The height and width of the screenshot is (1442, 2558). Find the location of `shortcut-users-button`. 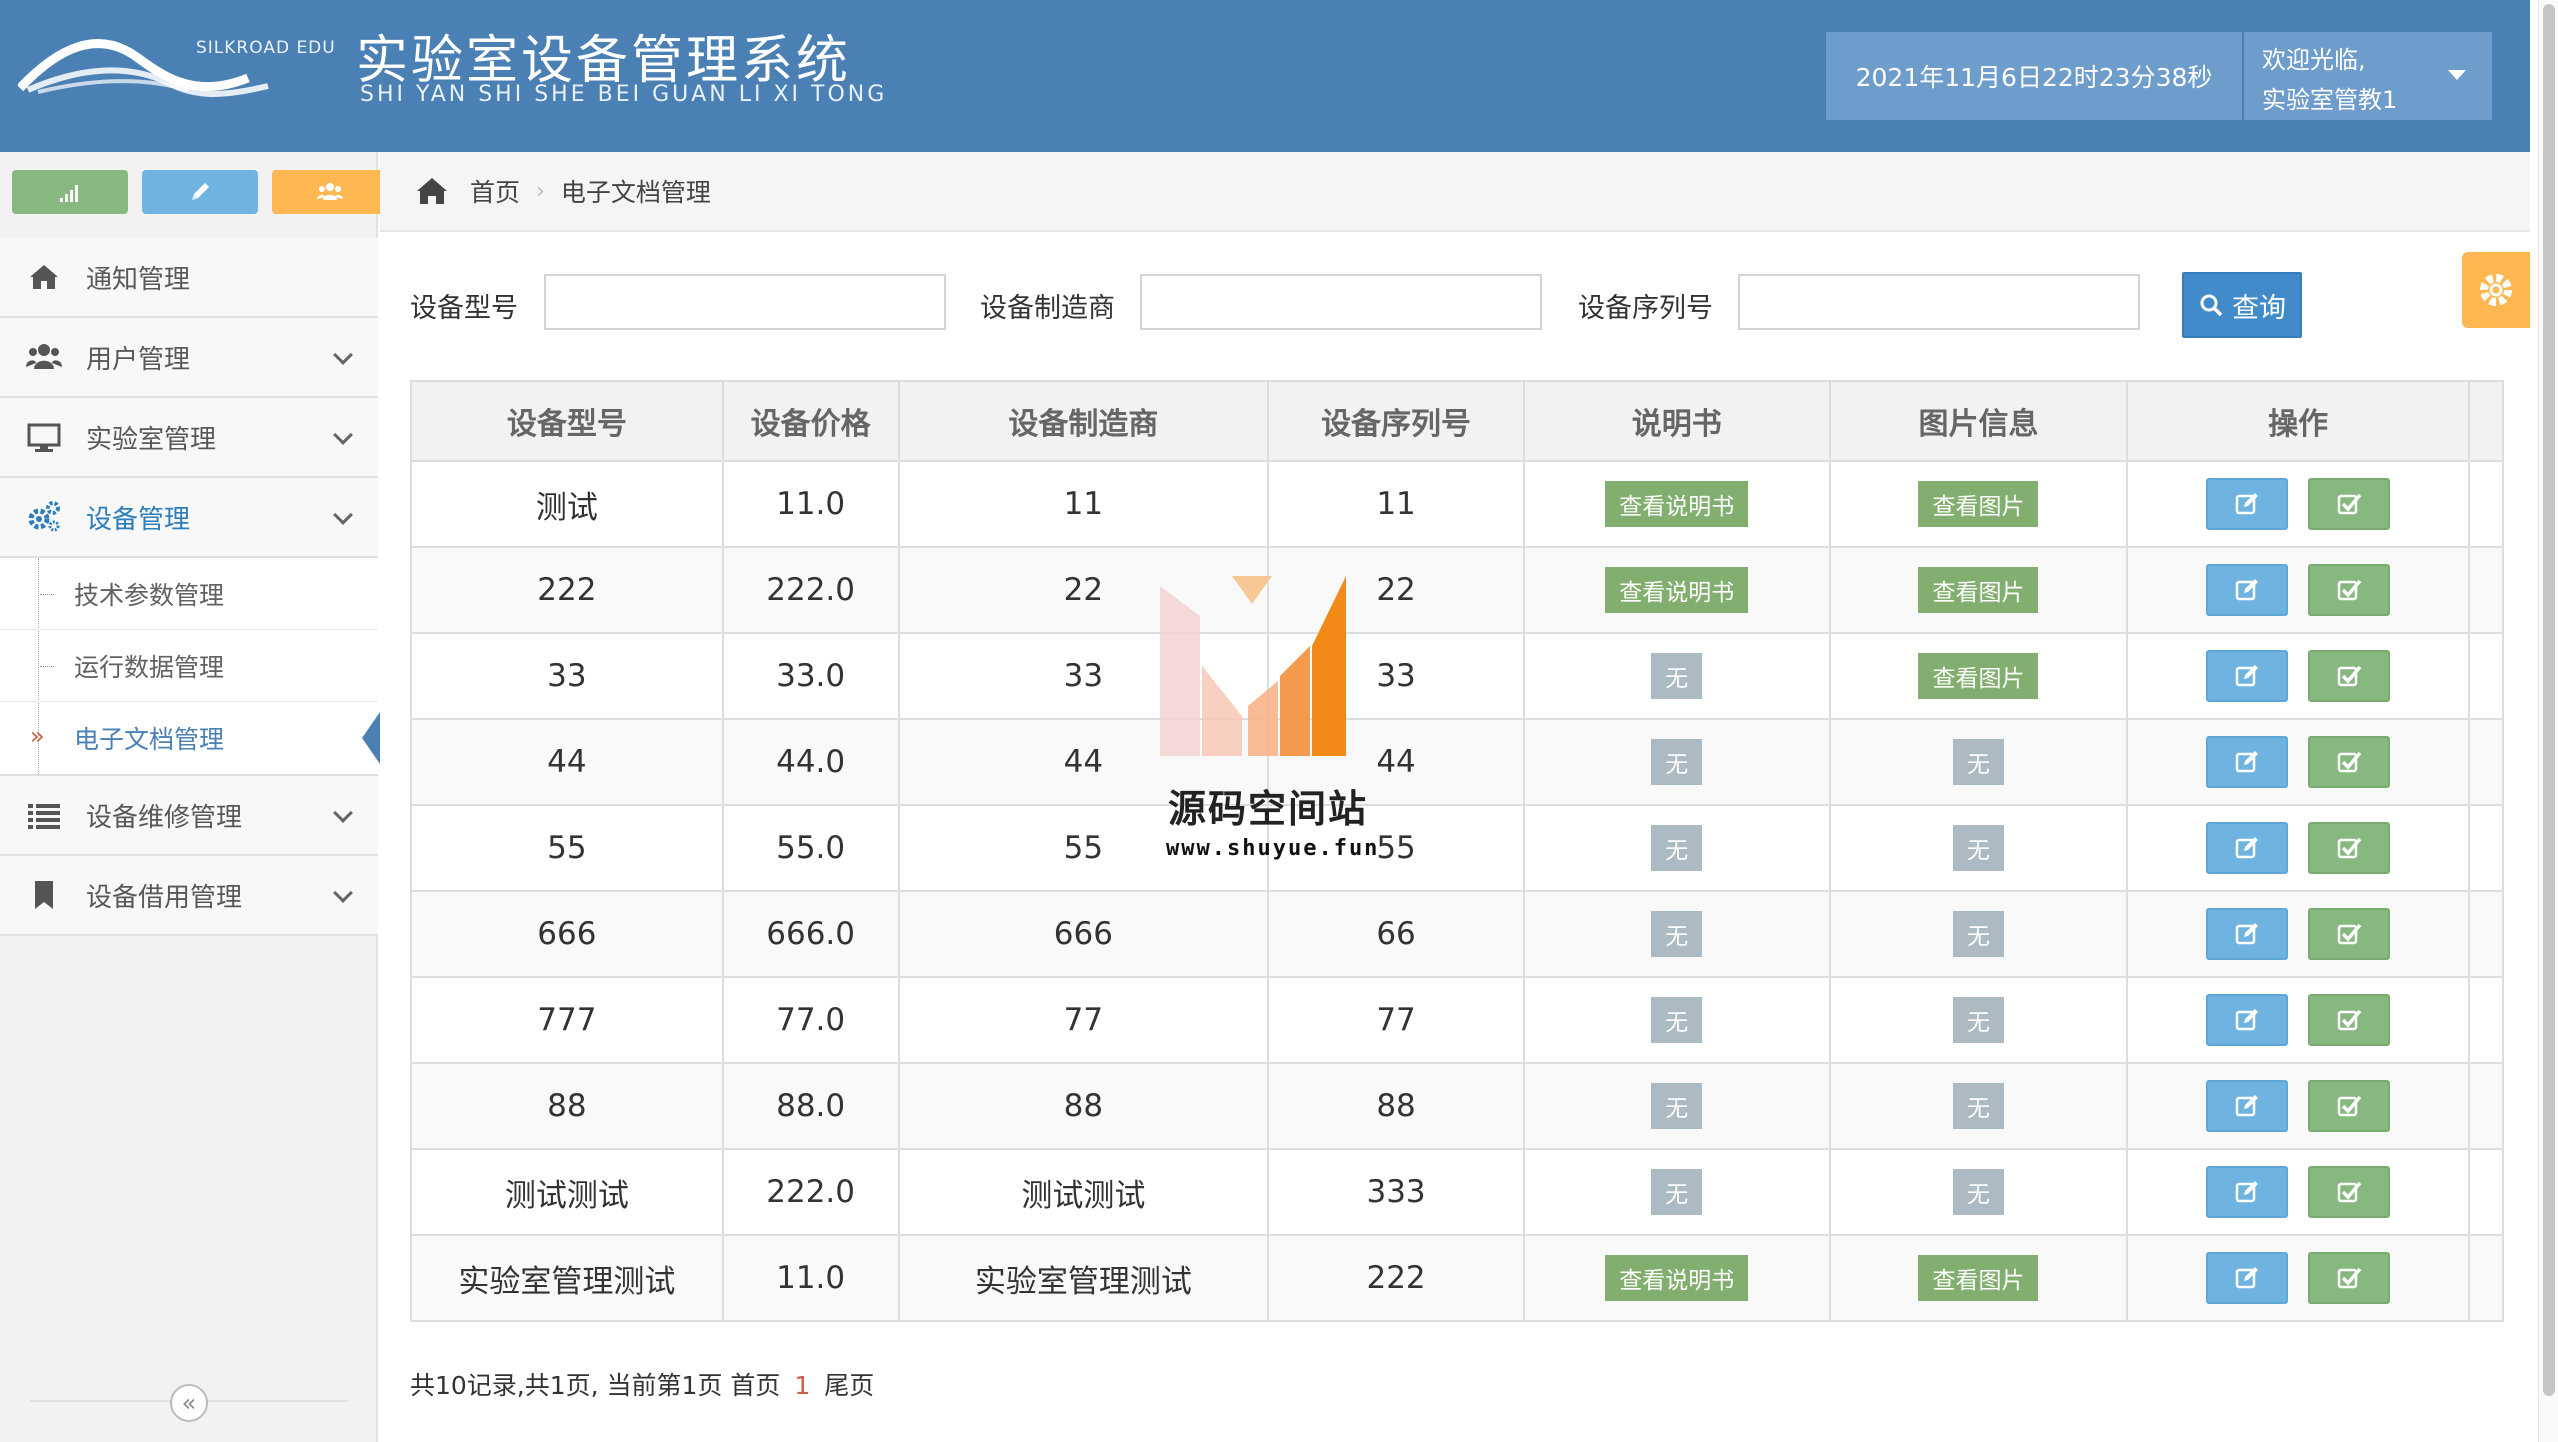

shortcut-users-button is located at coordinates (330, 192).